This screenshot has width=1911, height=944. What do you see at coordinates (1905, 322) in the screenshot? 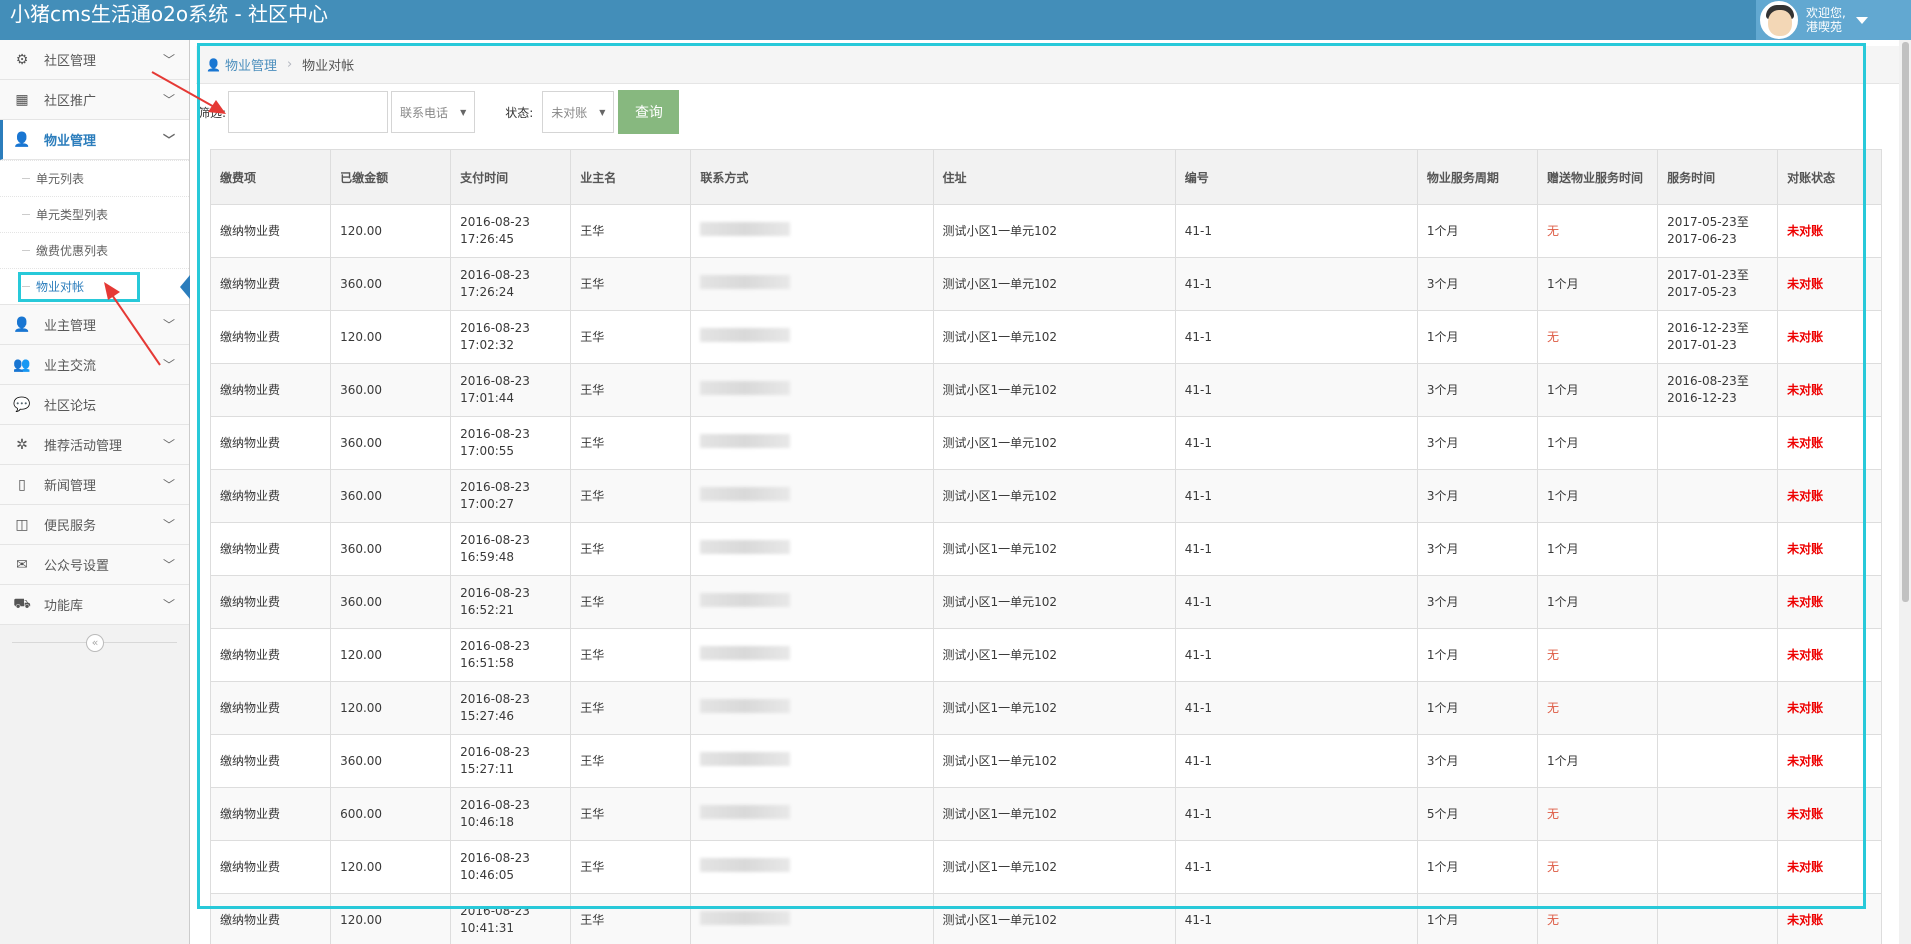
I see `scrollbar-thumb` at bounding box center [1905, 322].